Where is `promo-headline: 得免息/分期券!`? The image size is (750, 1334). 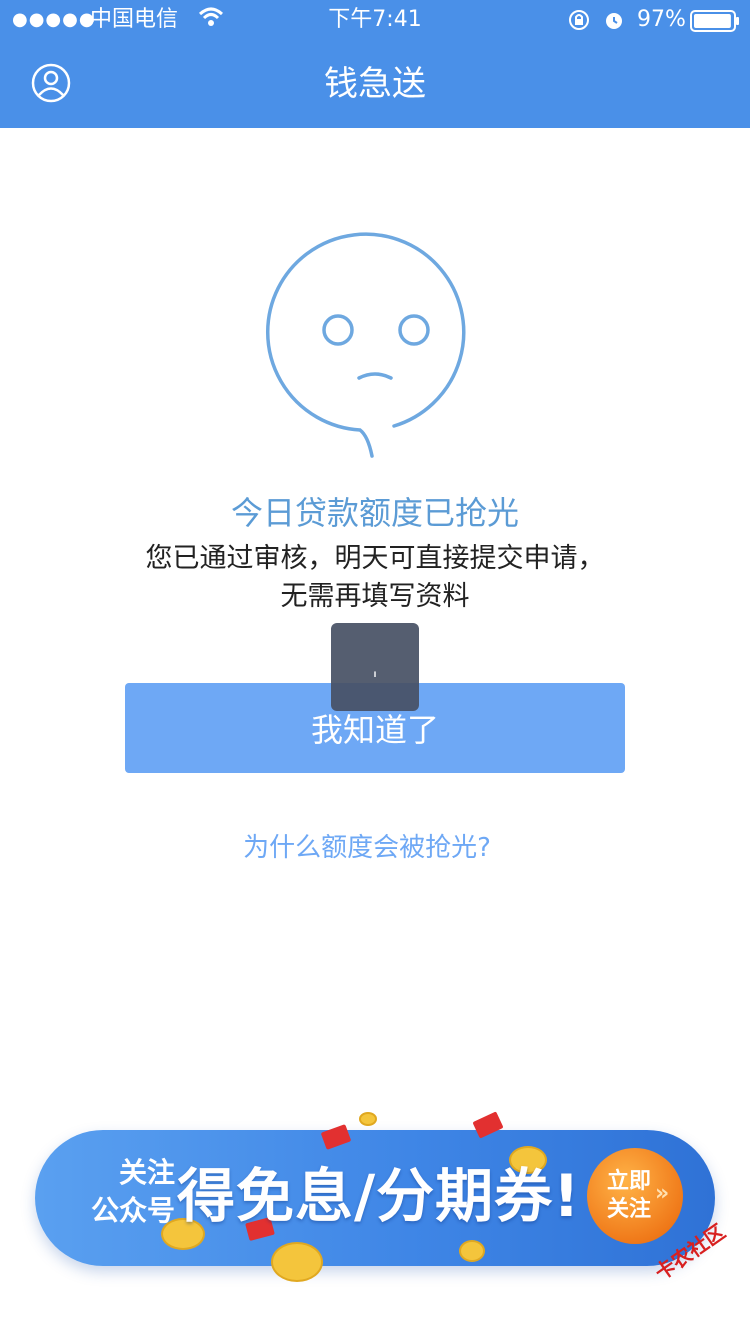
promo-headline: 得免息/分期券! is located at coordinates (379, 1196).